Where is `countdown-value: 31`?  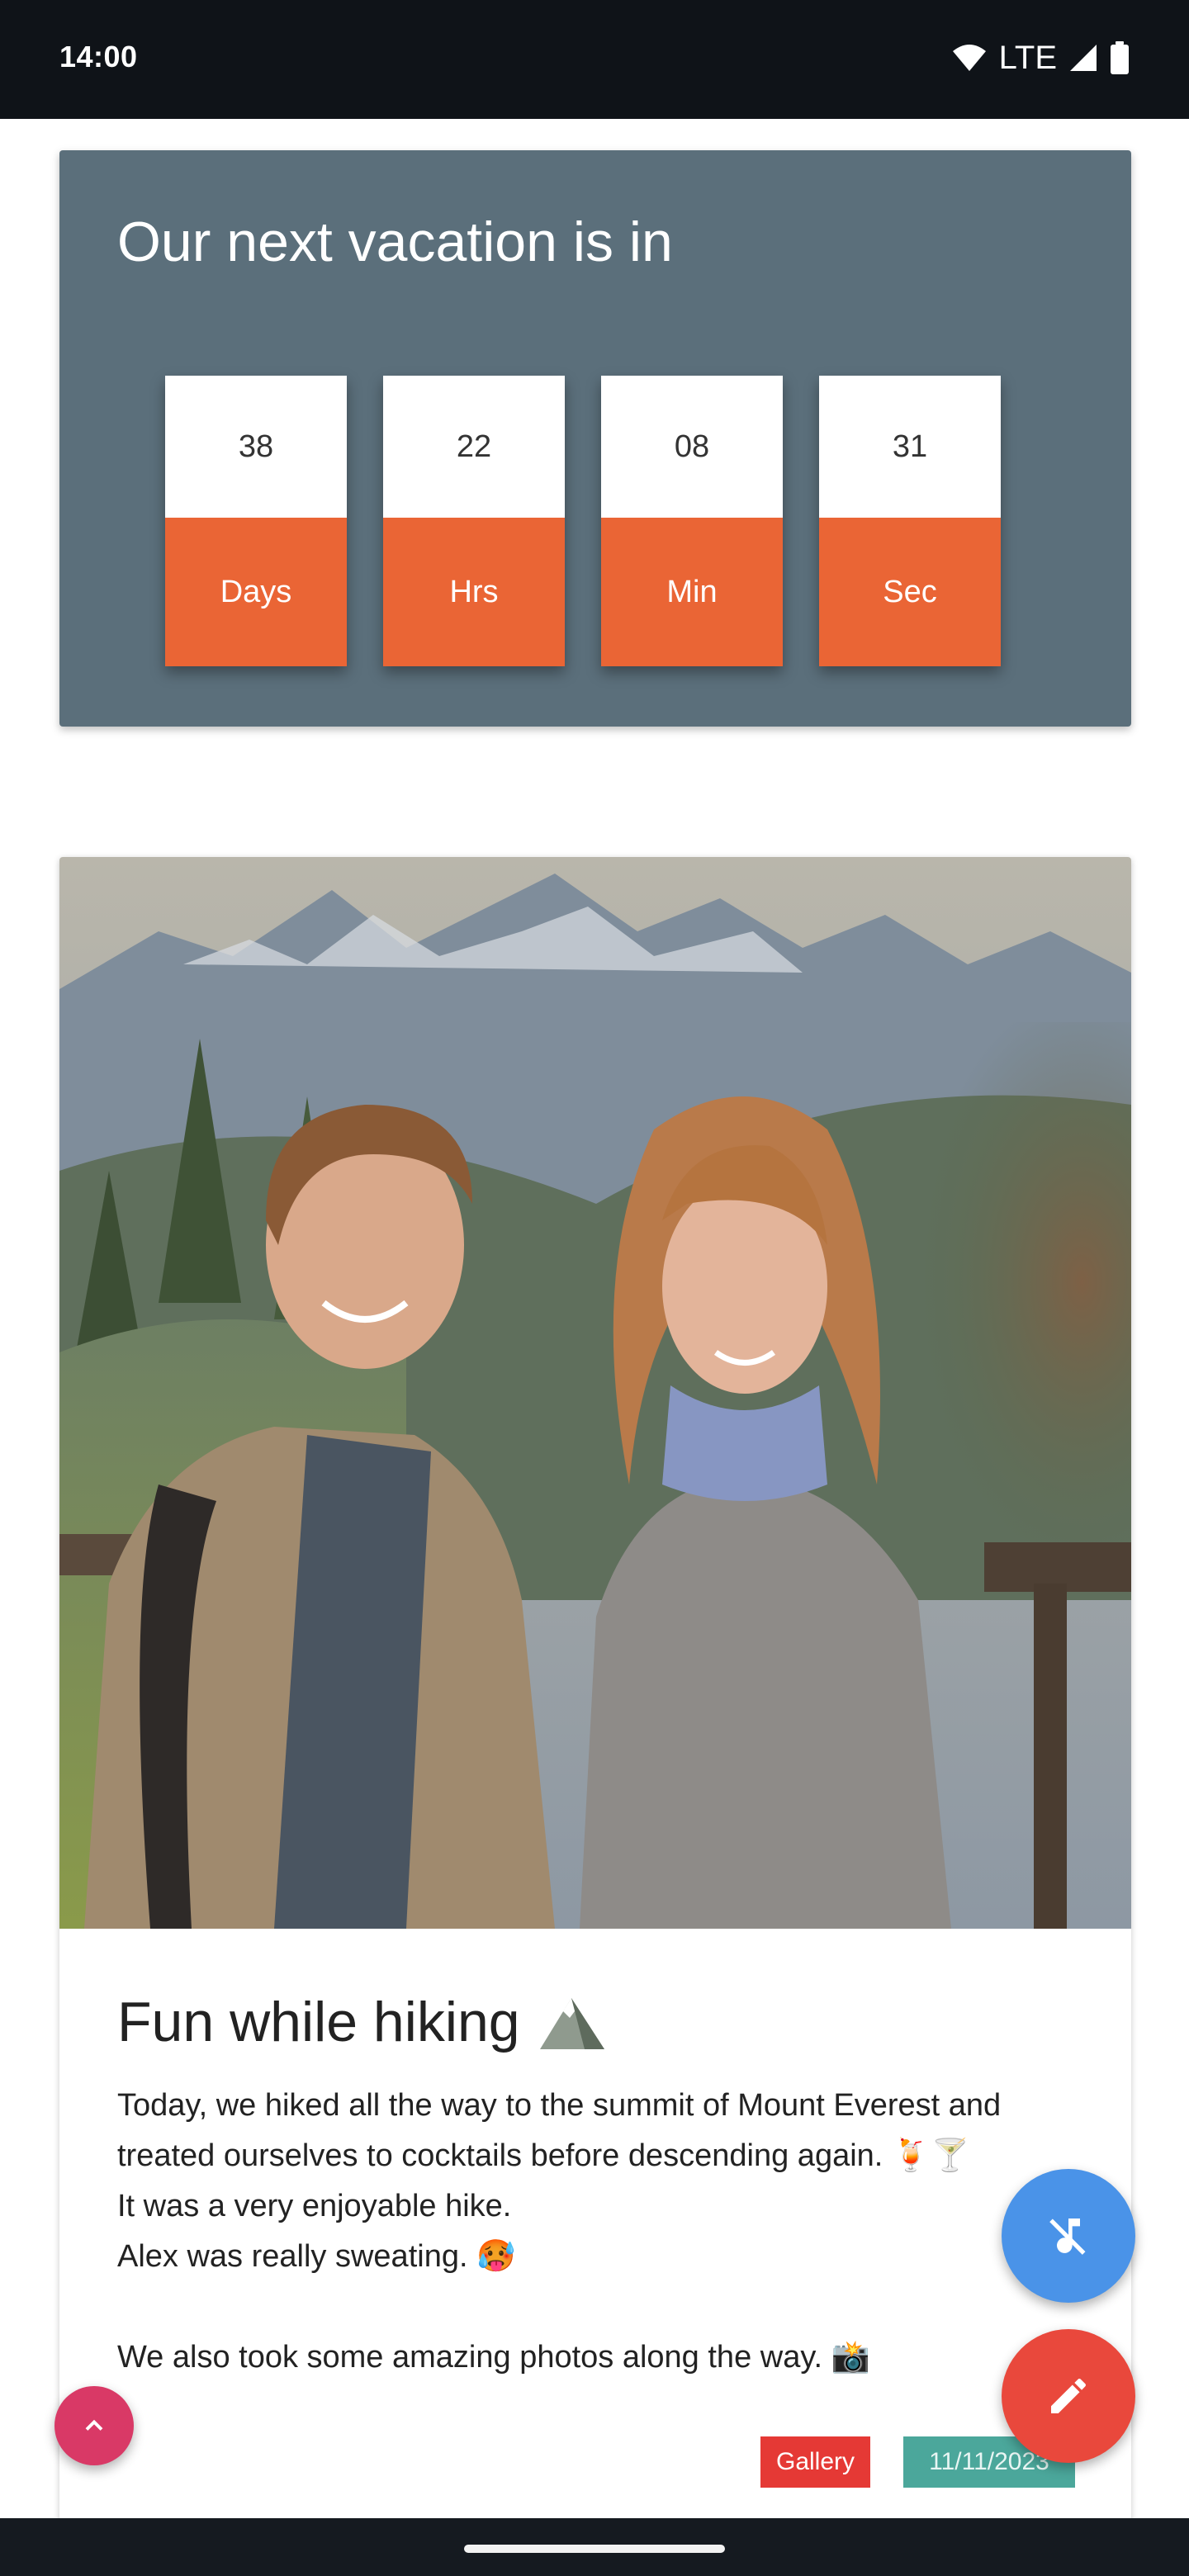
countdown-value: 31 is located at coordinates (910, 447).